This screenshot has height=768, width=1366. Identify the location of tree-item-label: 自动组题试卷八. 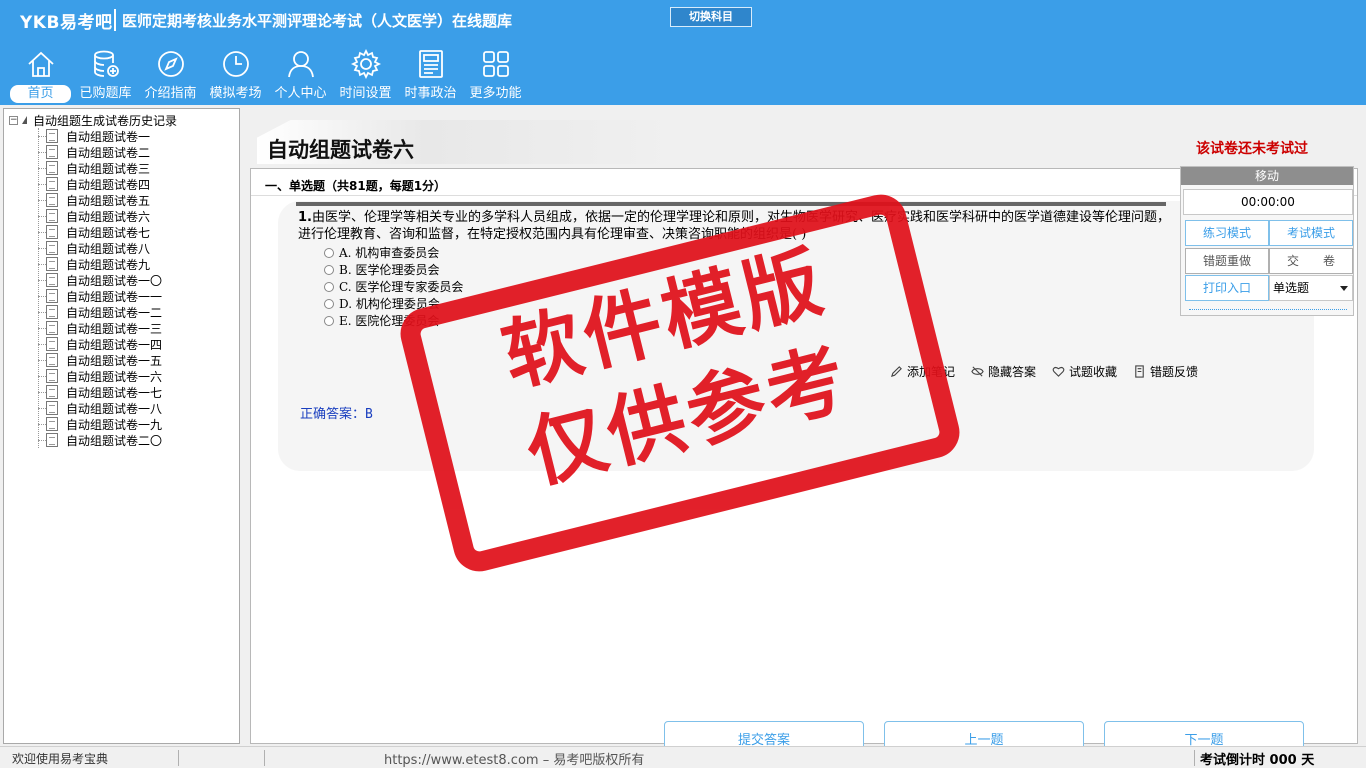
(108, 248).